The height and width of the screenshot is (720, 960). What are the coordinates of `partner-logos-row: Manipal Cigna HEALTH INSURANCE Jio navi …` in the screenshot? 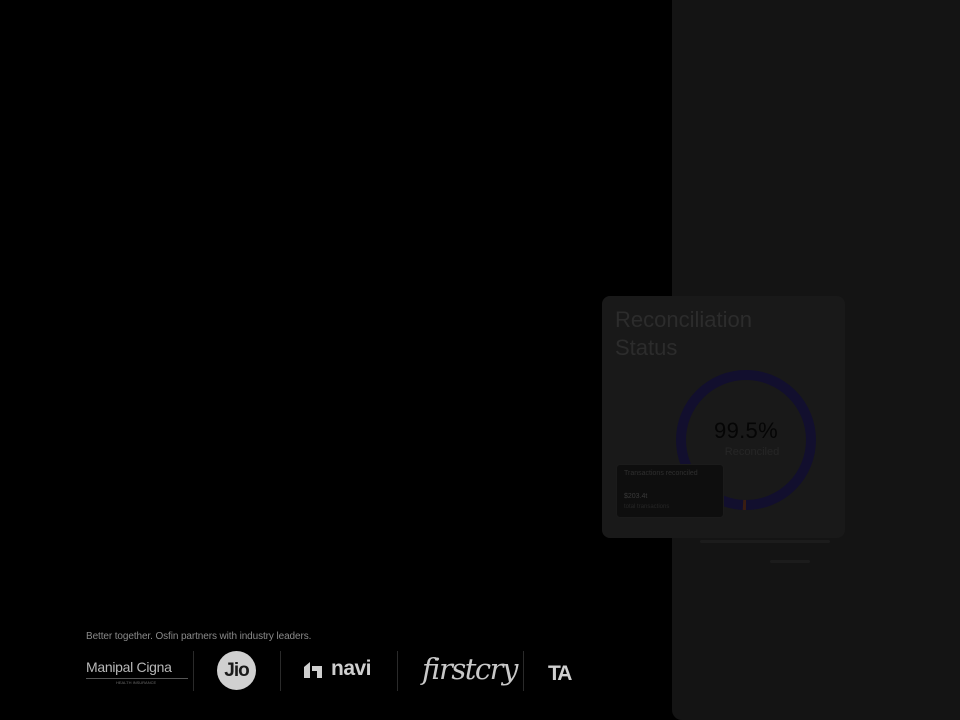 It's located at (336, 671).